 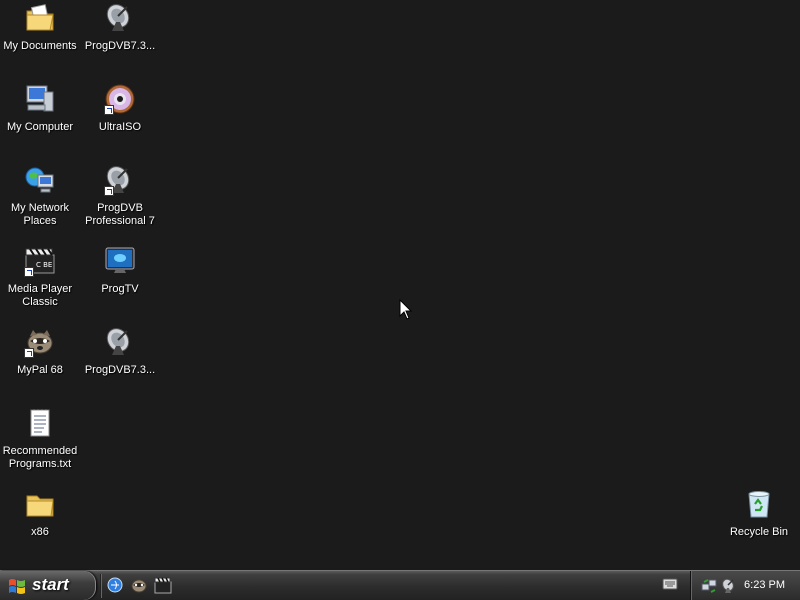 What do you see at coordinates (101, 586) in the screenshot?
I see `taskbar-separator` at bounding box center [101, 586].